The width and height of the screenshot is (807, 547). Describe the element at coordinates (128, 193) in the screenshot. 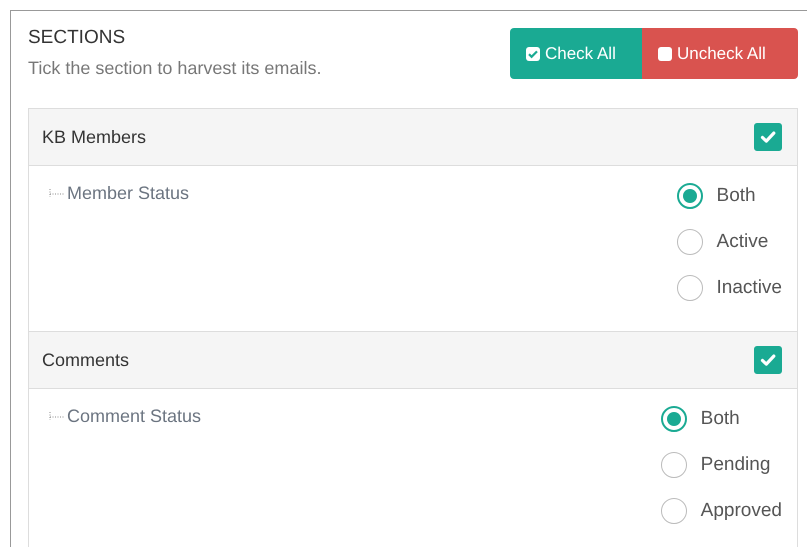

I see `field-label: Member Status` at that location.